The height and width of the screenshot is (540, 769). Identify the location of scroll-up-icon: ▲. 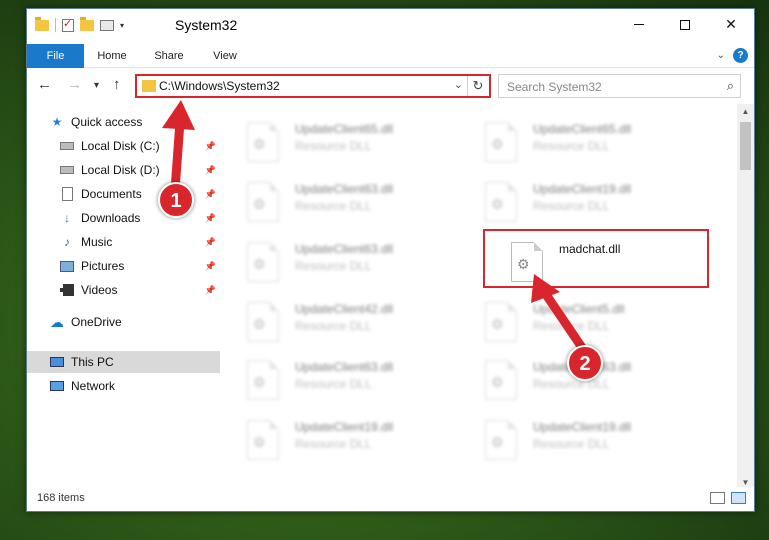
(745, 112).